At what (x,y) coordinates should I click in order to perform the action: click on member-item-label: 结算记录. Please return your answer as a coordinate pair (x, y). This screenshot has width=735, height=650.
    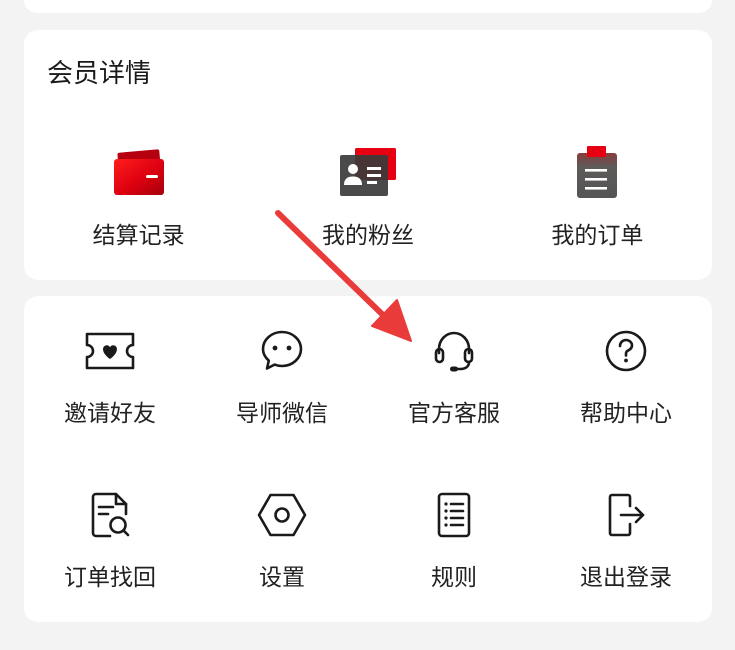
    Looking at the image, I should click on (138, 235).